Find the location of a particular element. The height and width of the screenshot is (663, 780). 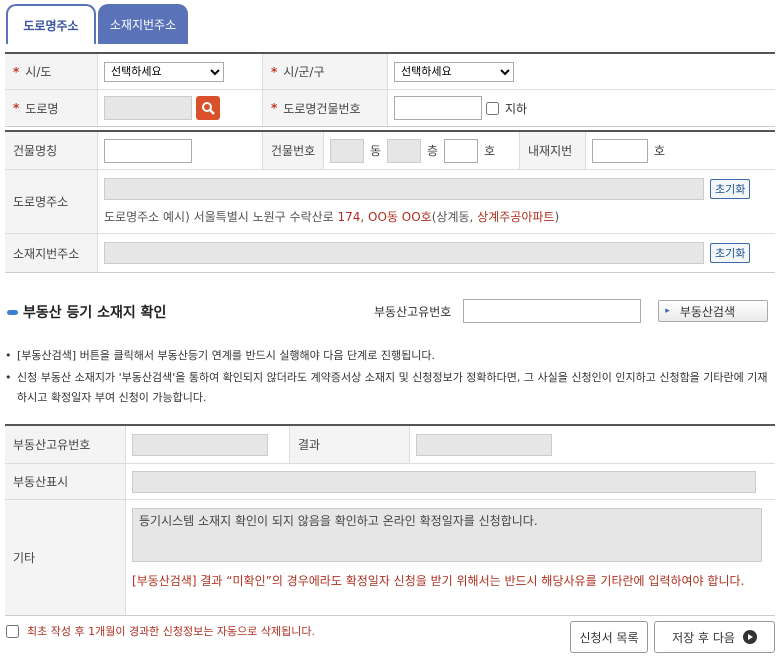

auto-delete-notice: 최초 작성 후 1개월이 경과한 신청정보는 자동으로 삭제됩니다. is located at coordinates (160, 631).